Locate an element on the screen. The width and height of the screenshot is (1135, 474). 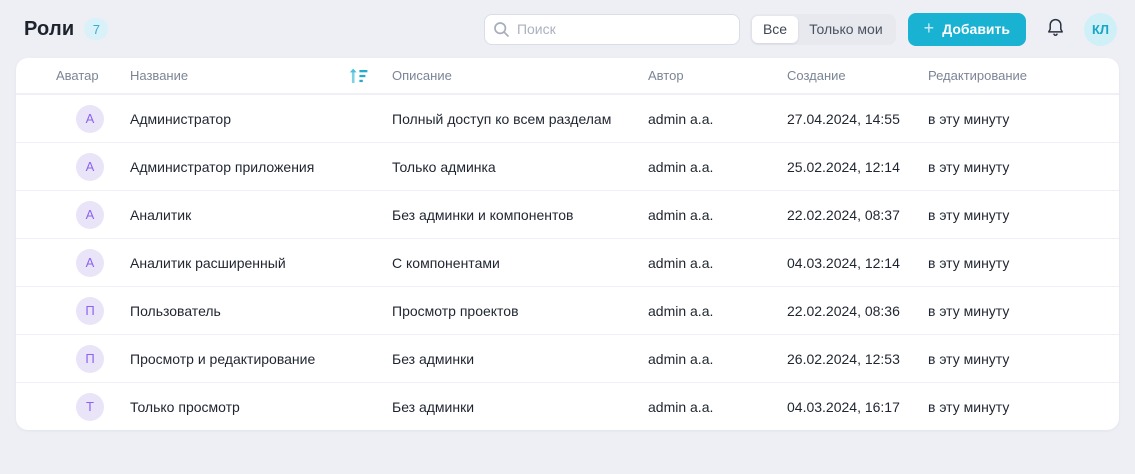
avatar: Т is located at coordinates (90, 406).